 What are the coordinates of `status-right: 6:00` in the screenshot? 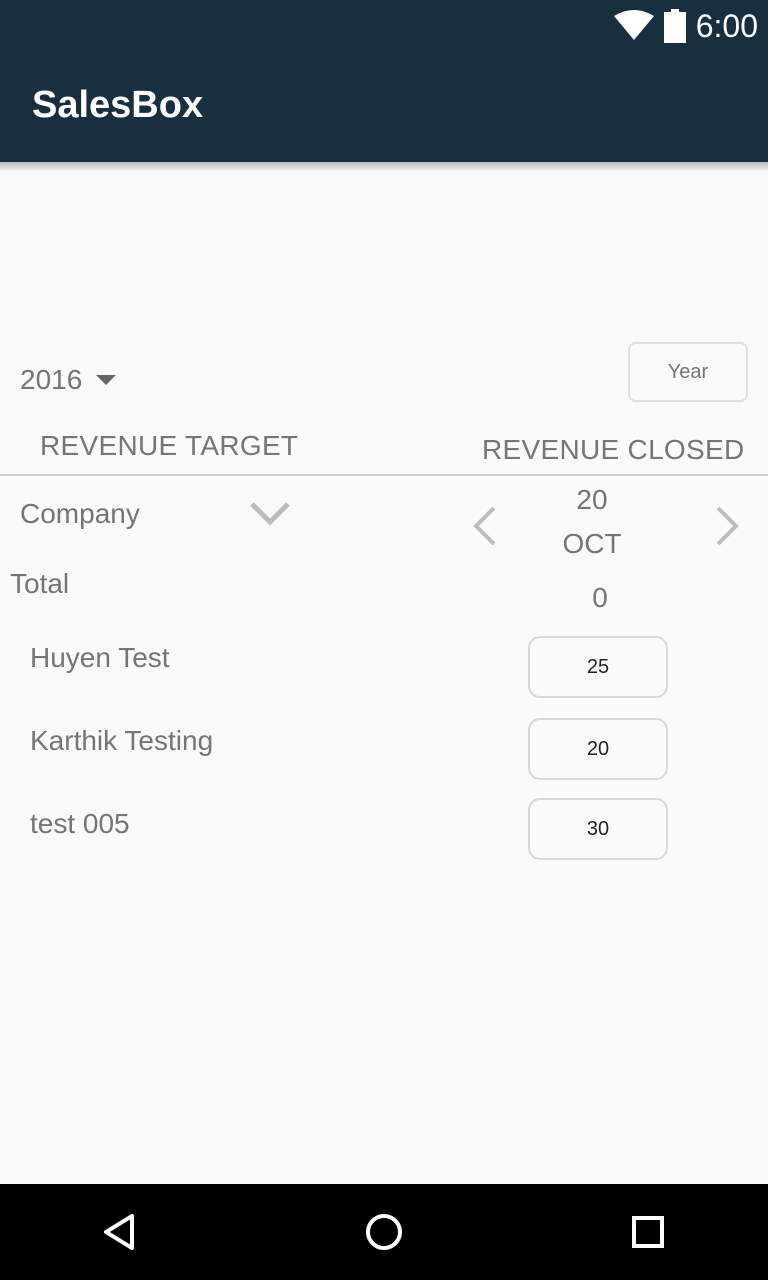 It's located at (685, 25).